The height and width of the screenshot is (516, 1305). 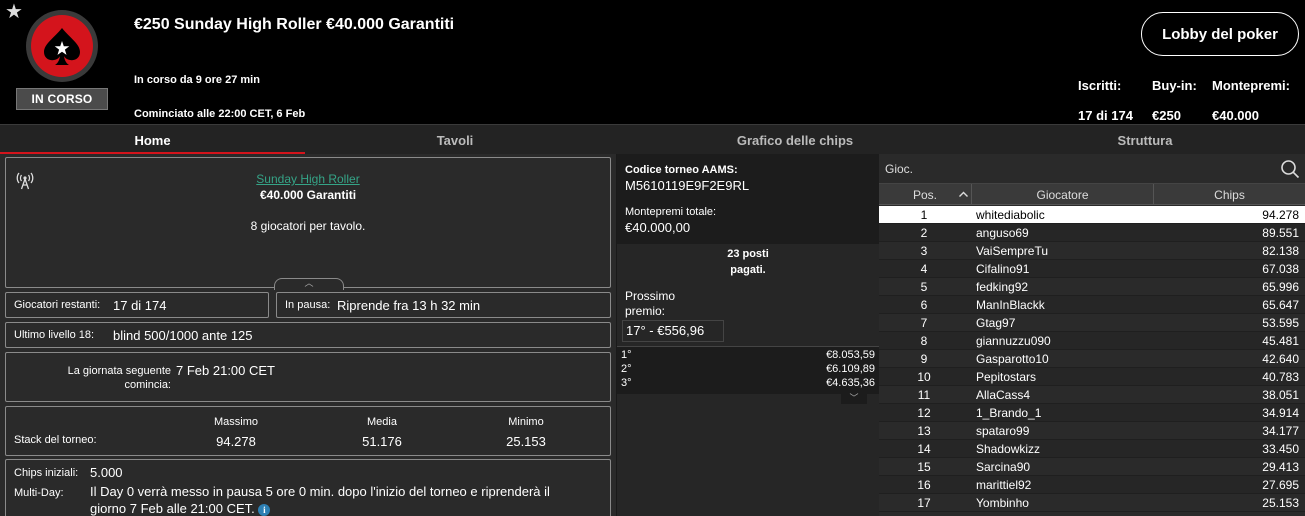 I want to click on player-name: Pepitostars, so click(x=1006, y=377).